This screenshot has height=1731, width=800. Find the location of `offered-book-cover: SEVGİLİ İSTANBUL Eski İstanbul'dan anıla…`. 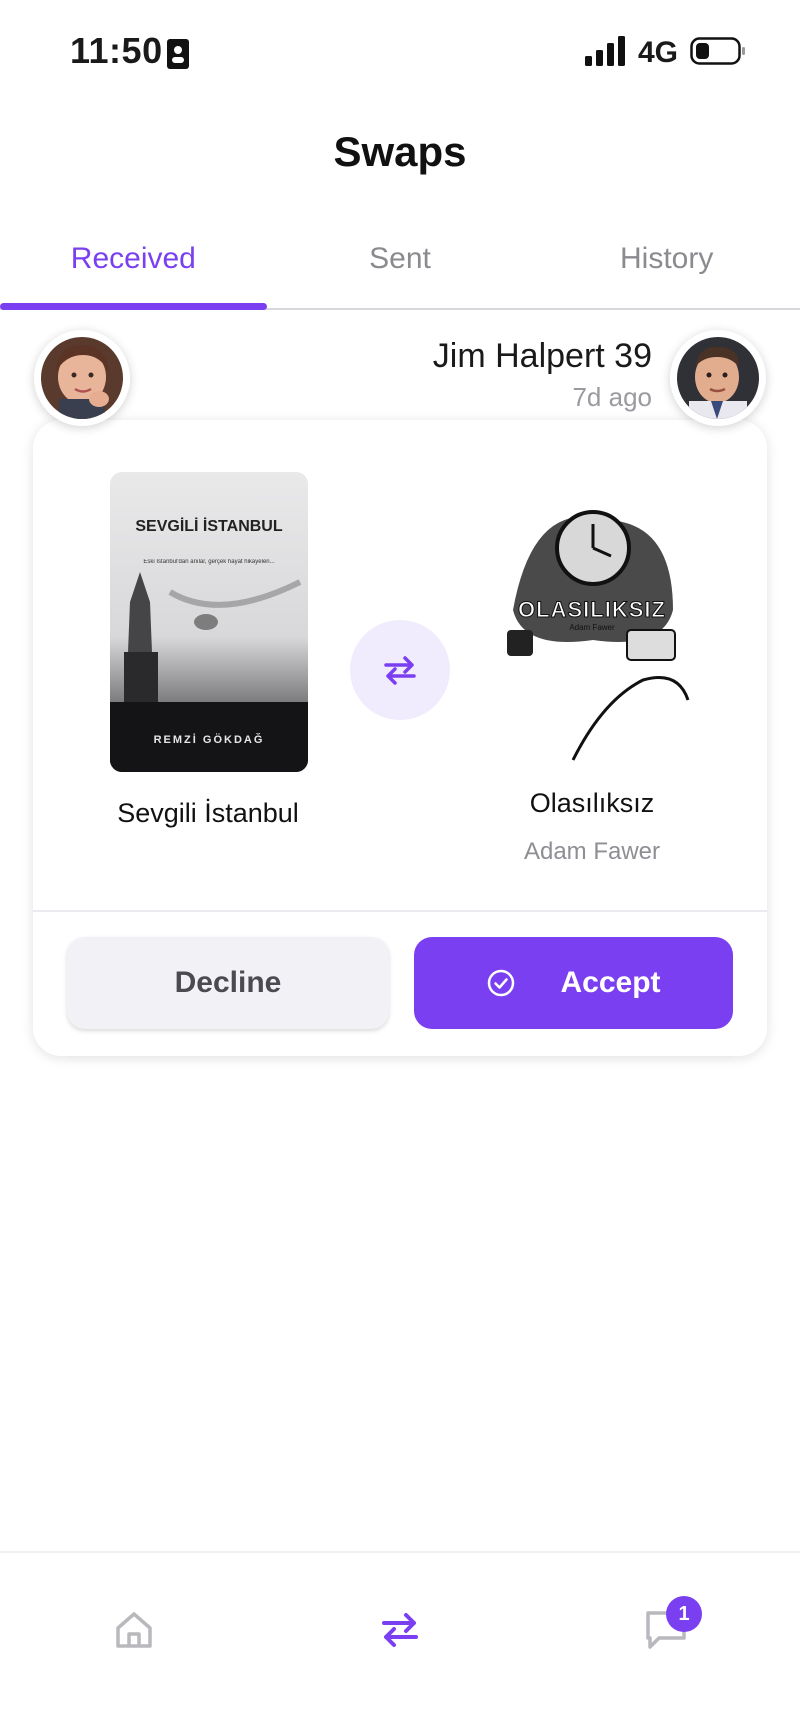

offered-book-cover: SEVGİLİ İSTANBUL Eski İstanbul'dan anıla… is located at coordinates (209, 622).